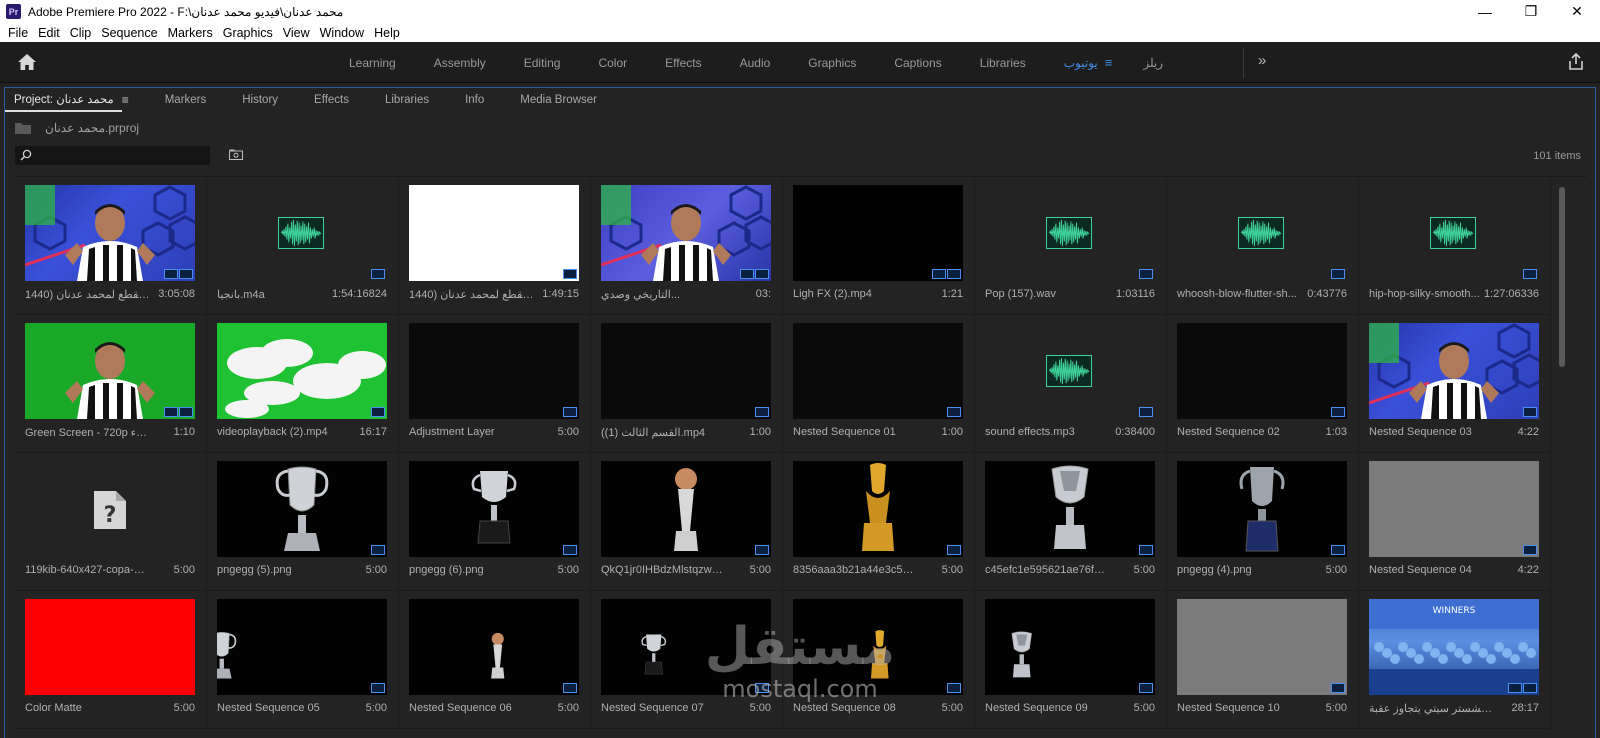 The image size is (1600, 738). I want to click on menu-help: Help, so click(387, 33).